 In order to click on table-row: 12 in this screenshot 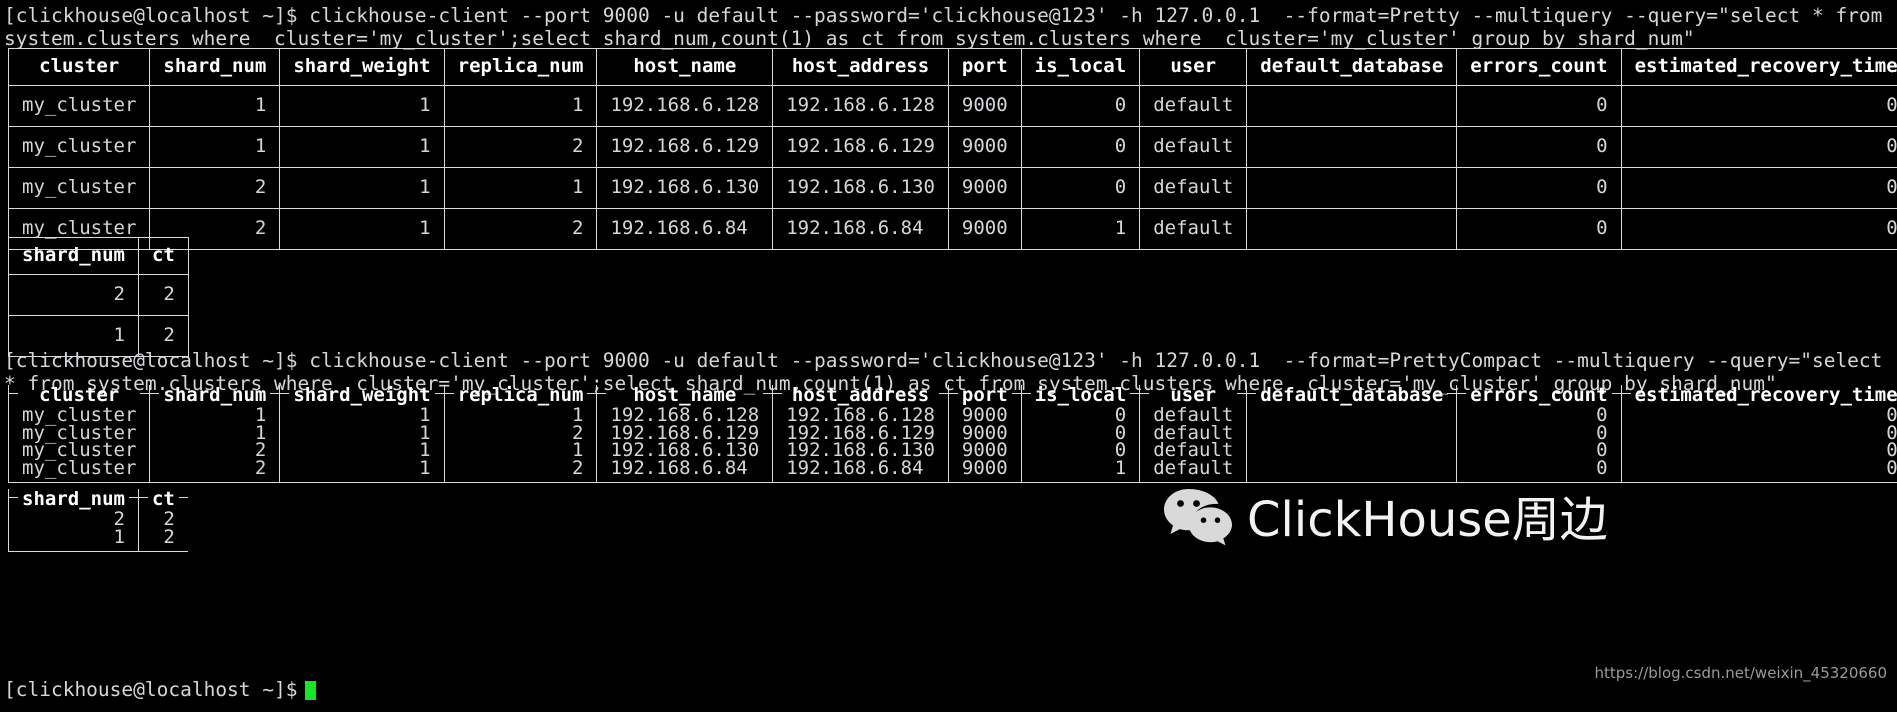, I will do `click(98, 540)`.